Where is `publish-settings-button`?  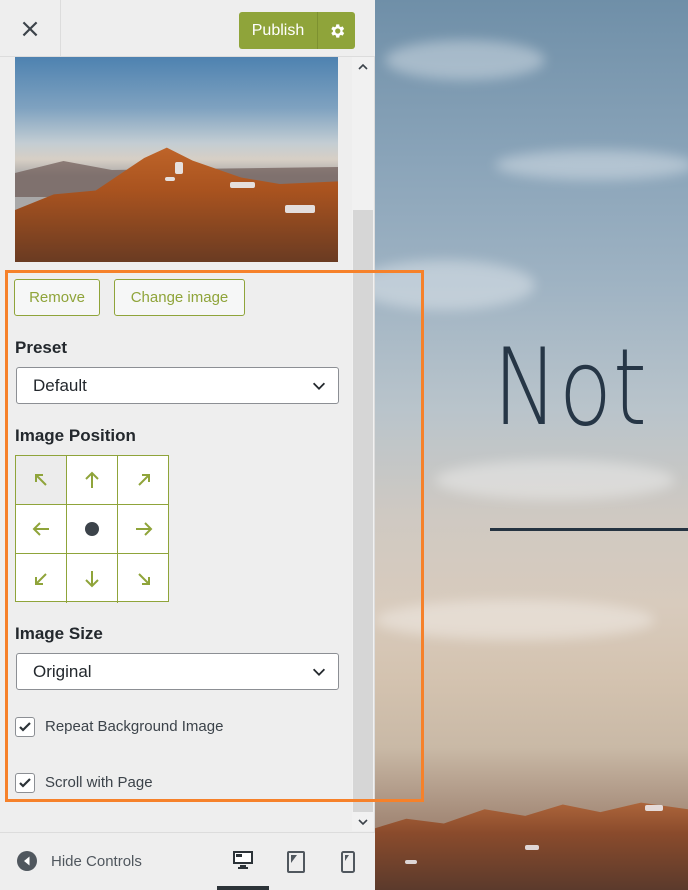
publish-settings-button is located at coordinates (336, 30).